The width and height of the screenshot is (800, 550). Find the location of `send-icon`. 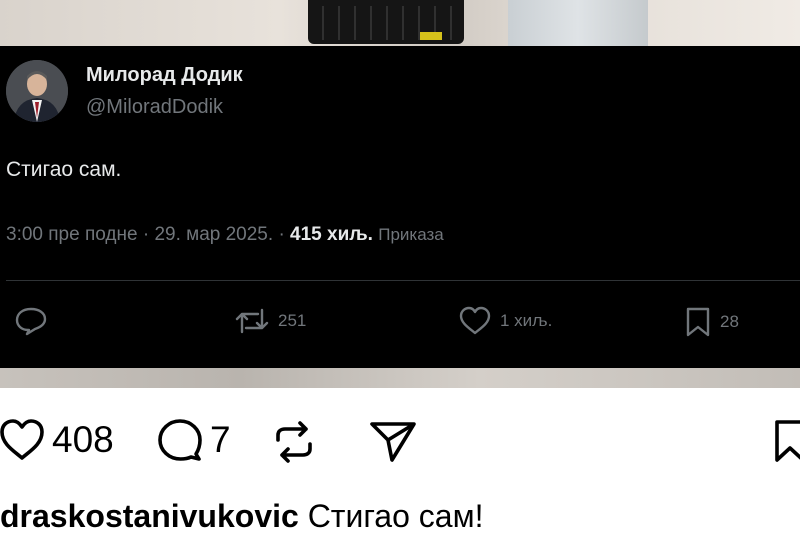

send-icon is located at coordinates (393, 441).